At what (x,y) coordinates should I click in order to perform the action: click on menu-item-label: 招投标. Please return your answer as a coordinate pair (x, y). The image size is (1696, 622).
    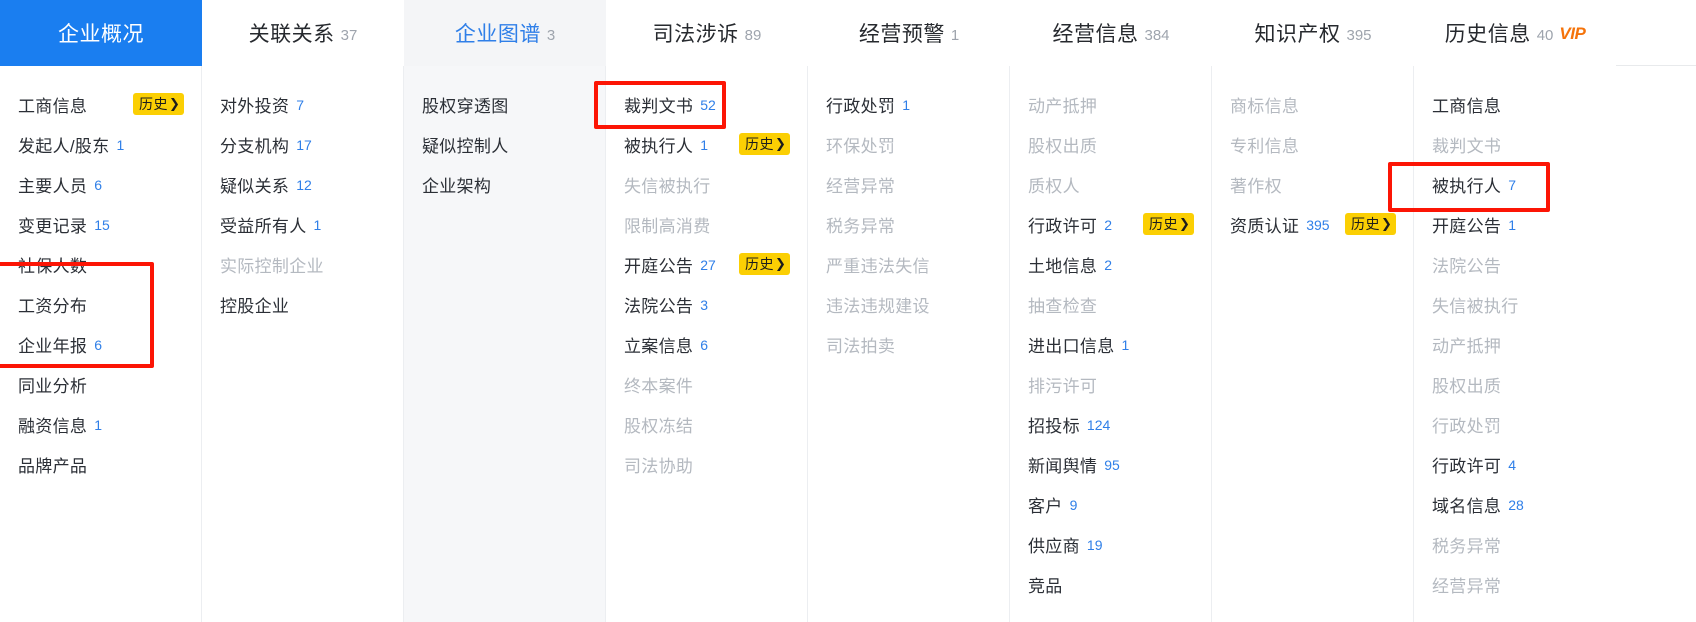
    Looking at the image, I should click on (1054, 426).